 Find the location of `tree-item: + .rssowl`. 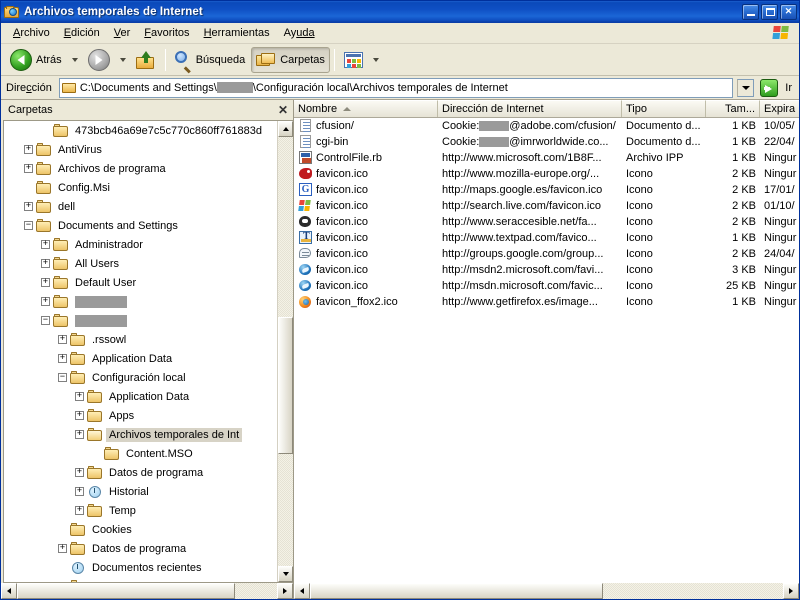

tree-item: + .rssowl is located at coordinates (140, 339).